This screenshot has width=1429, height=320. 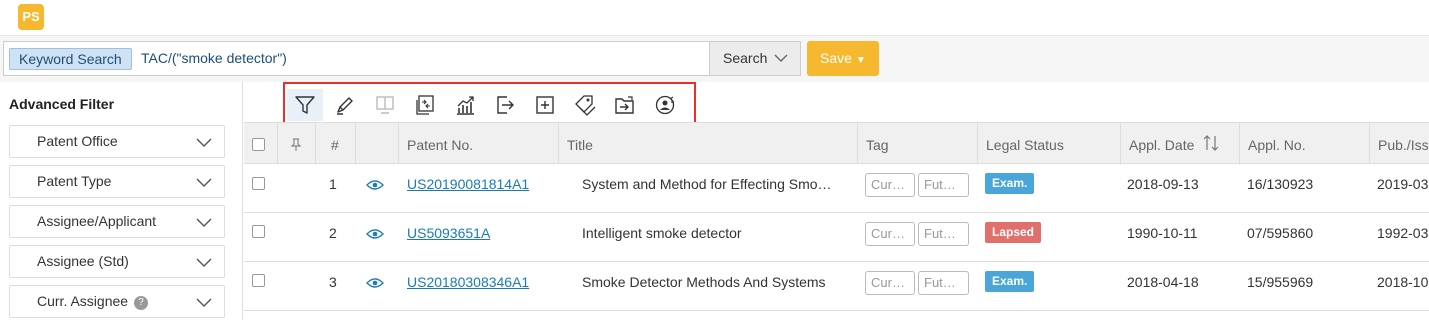 What do you see at coordinates (1162, 233) in the screenshot?
I see `appl-date: 1990-10-11` at bounding box center [1162, 233].